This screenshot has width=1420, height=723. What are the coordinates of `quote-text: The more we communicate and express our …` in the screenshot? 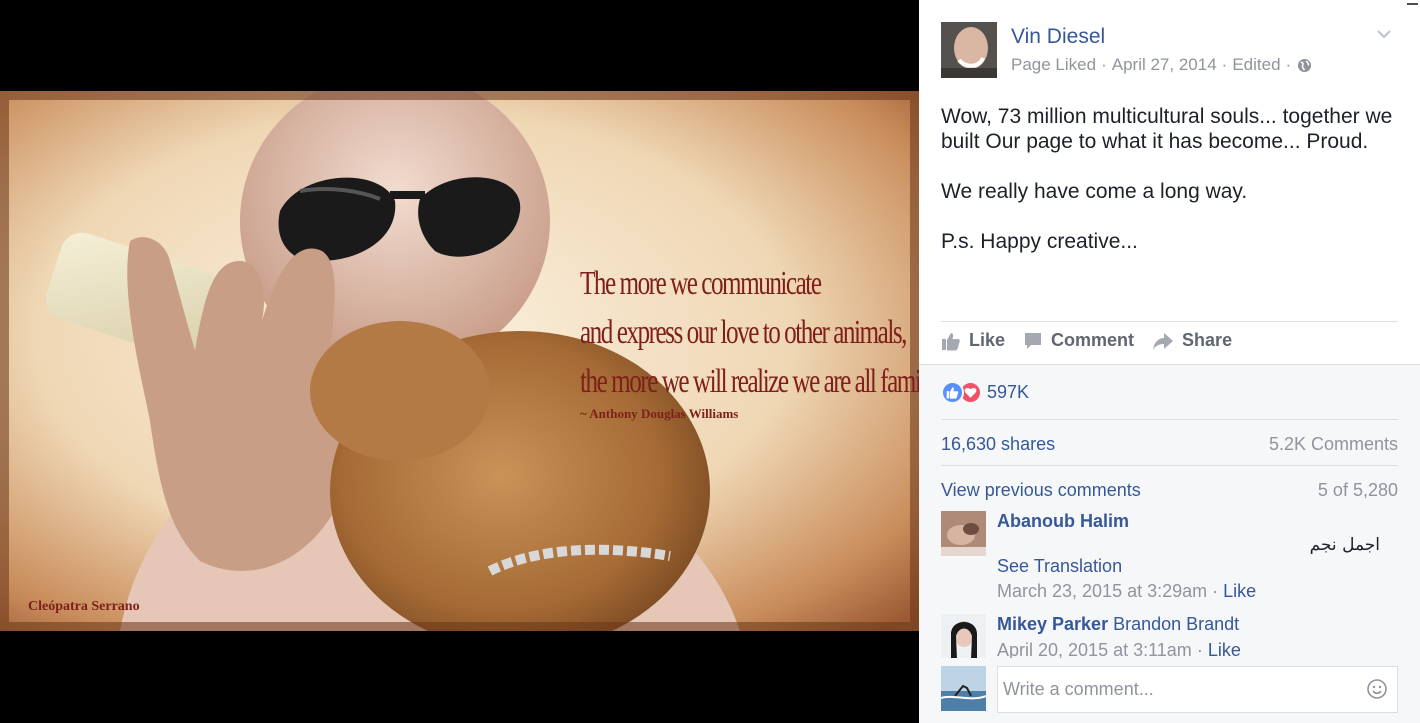 It's located at (749, 332).